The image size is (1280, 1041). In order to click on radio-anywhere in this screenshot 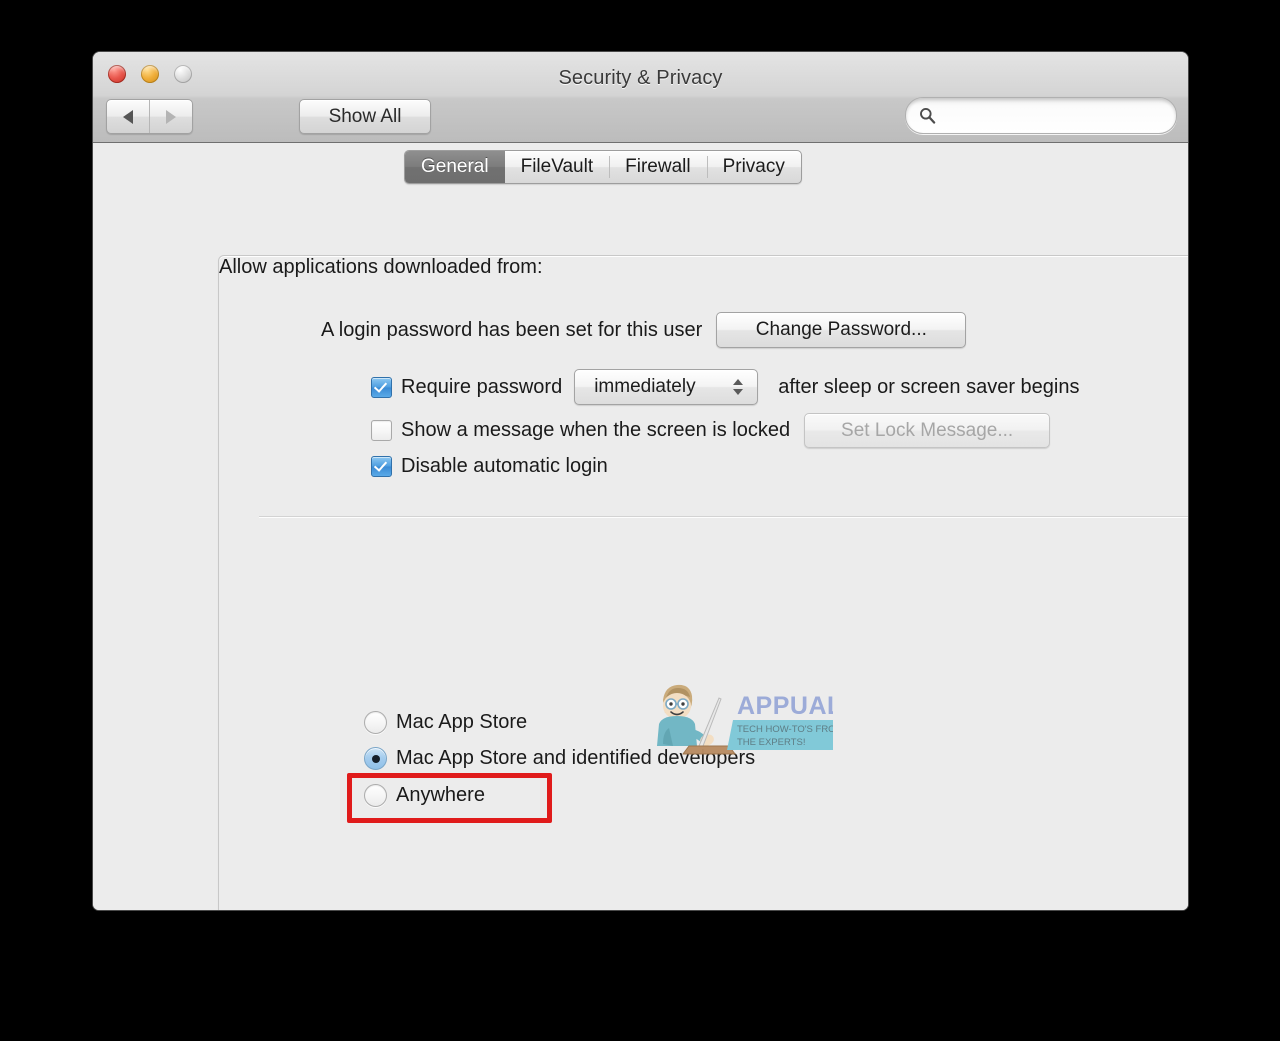, I will do `click(375, 795)`.